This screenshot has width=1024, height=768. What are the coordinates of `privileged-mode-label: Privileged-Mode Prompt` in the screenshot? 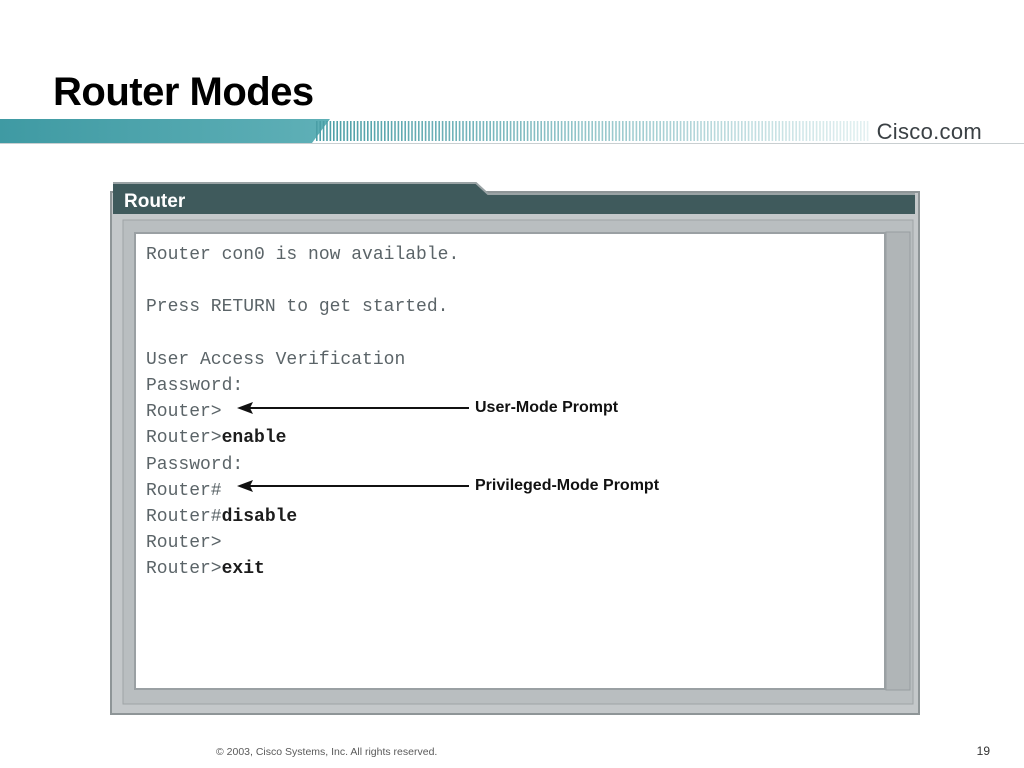 It's located at (567, 485).